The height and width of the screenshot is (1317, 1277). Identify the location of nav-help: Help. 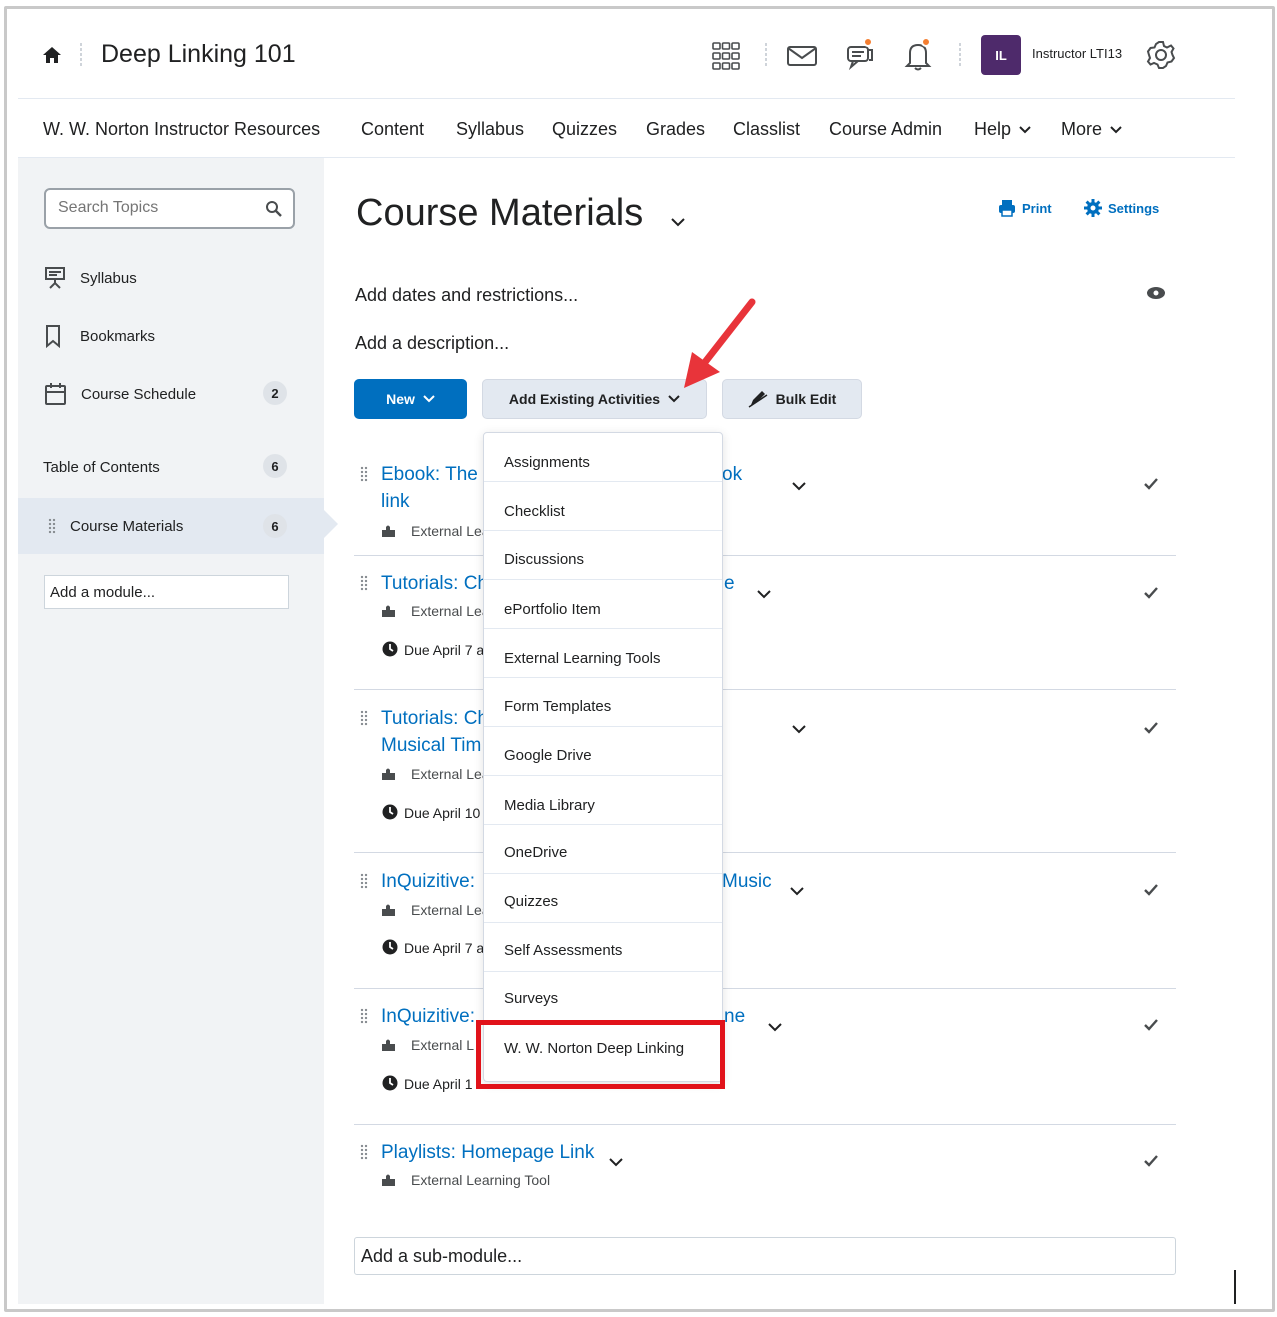
(1002, 129).